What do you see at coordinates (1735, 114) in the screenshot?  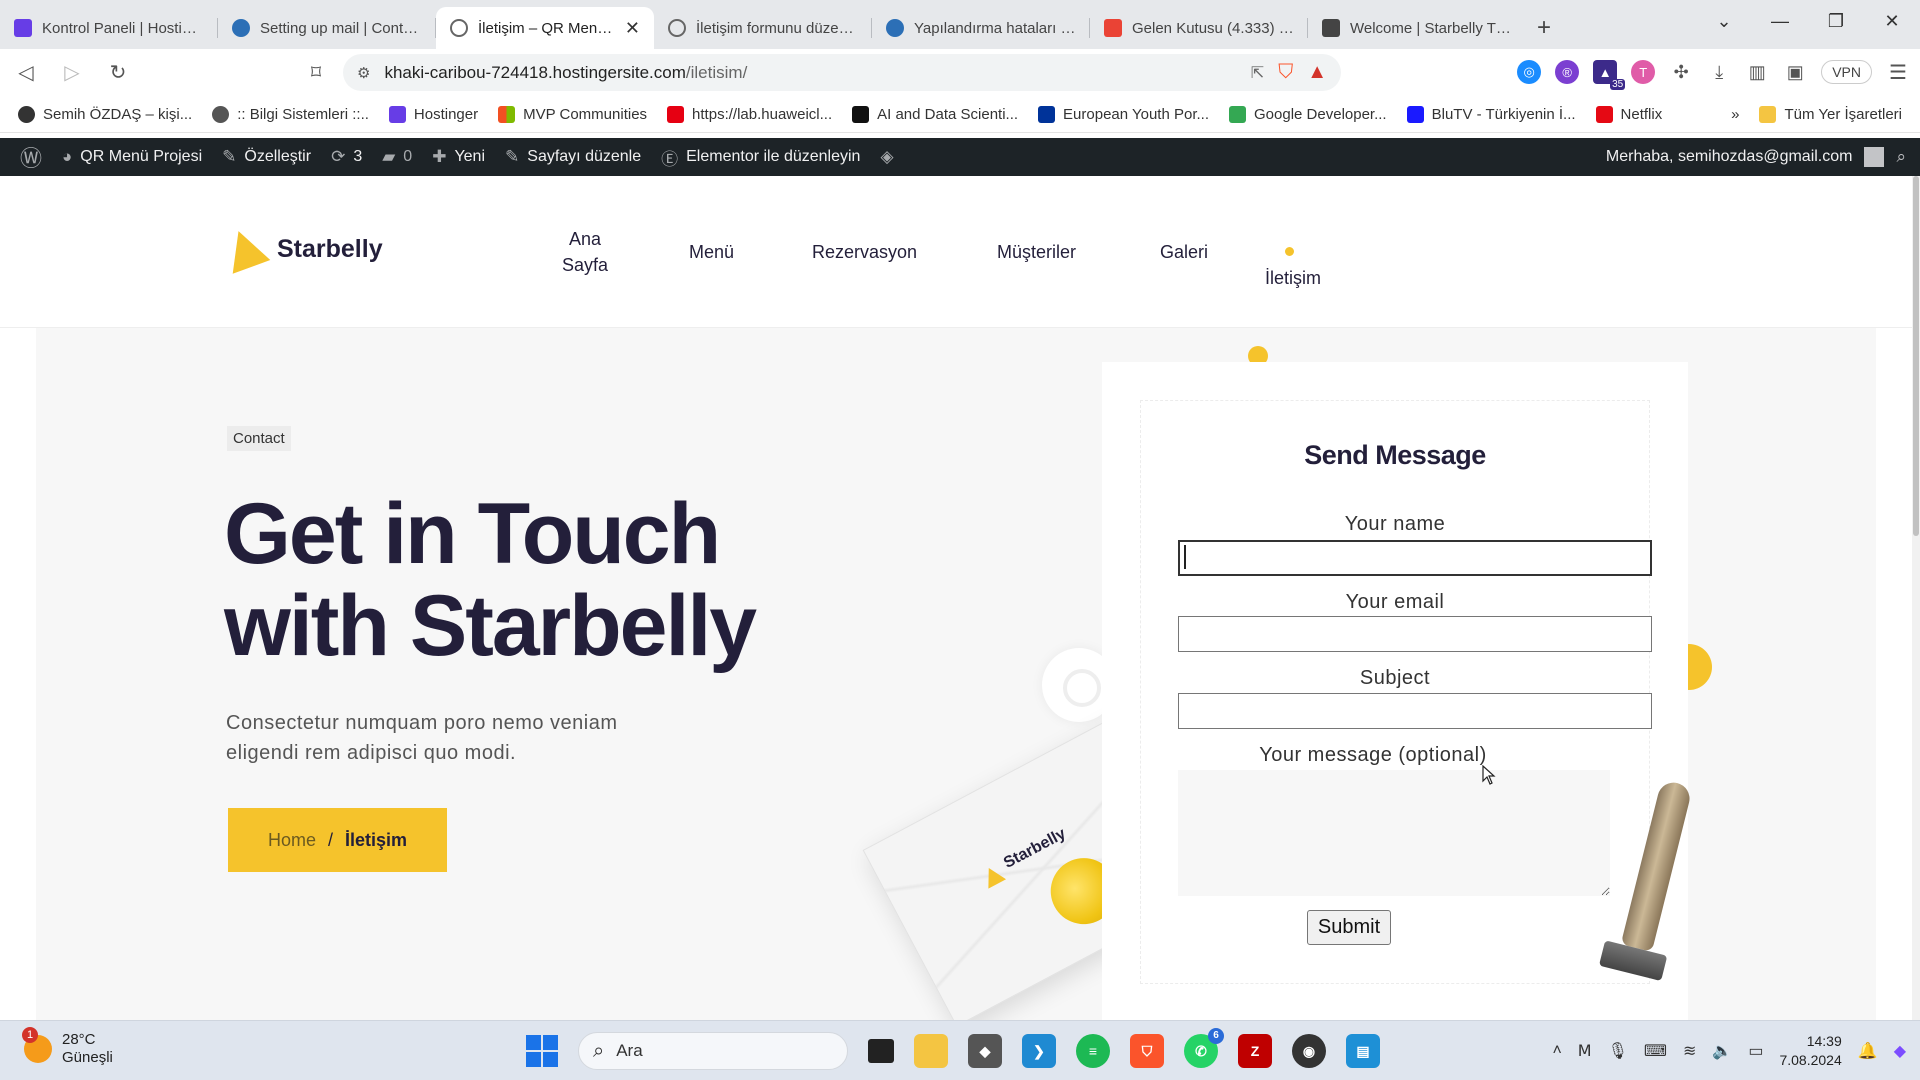 I see `more-bookmarks-button: »` at bounding box center [1735, 114].